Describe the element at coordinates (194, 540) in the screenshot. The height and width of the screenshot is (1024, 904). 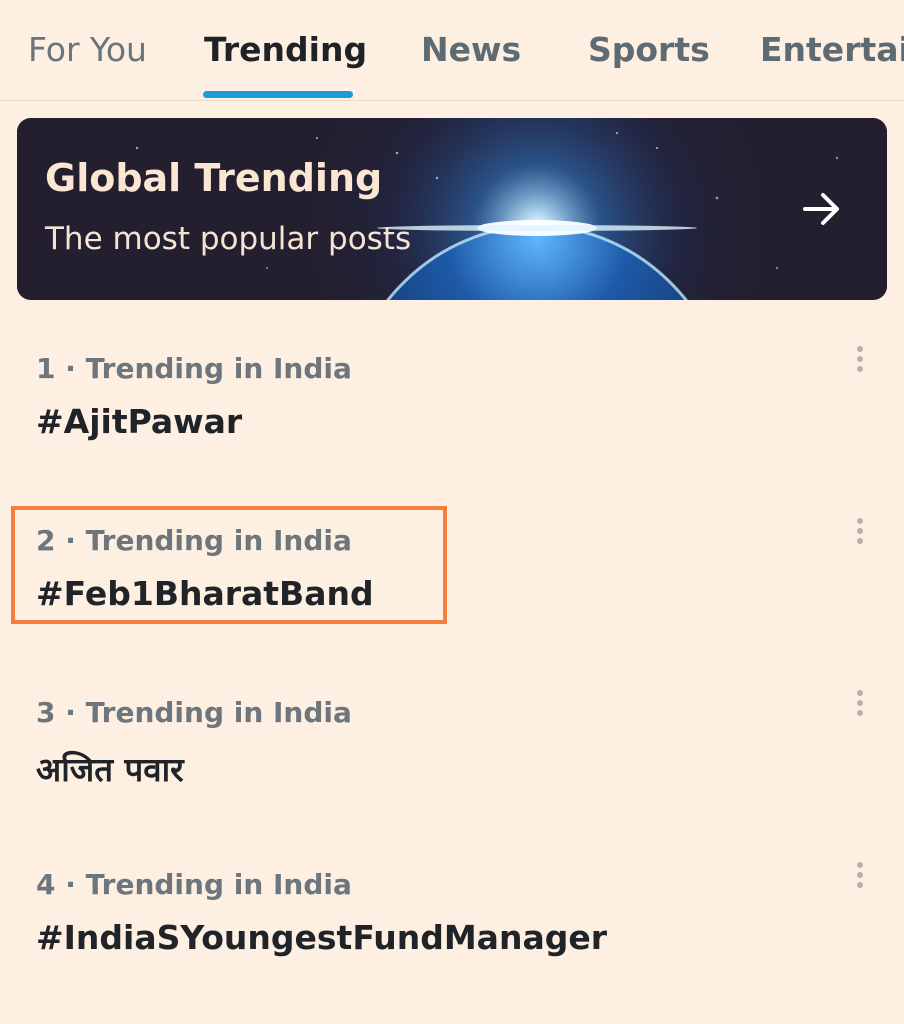
I see `trend-meta: 2 · Trending in India` at that location.